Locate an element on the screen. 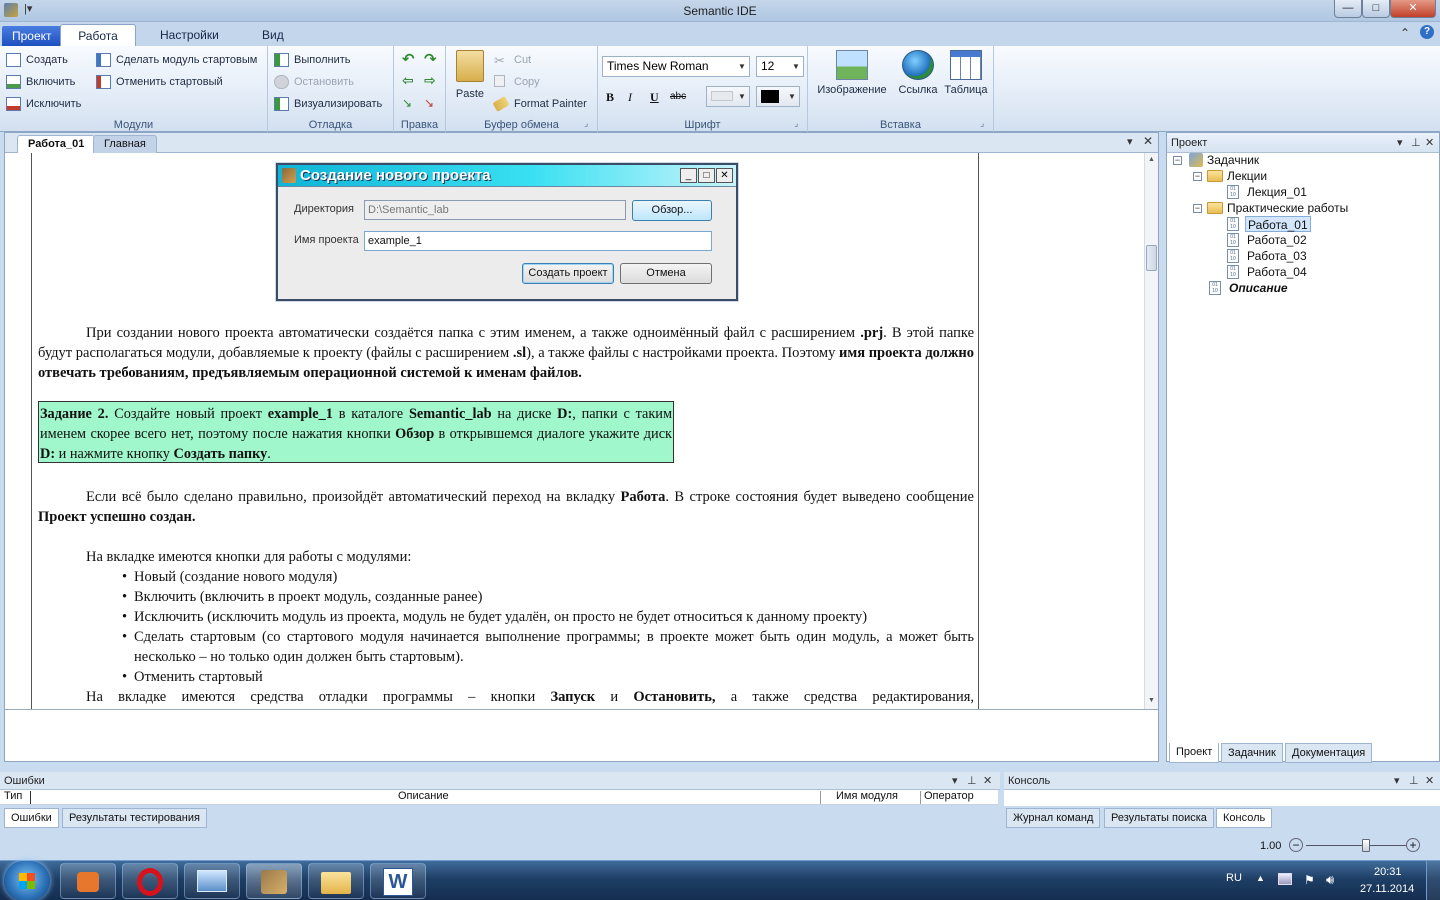 This screenshot has width=1440, height=900. make-start-module-button: Сделать модуль стартовым is located at coordinates (176, 60).